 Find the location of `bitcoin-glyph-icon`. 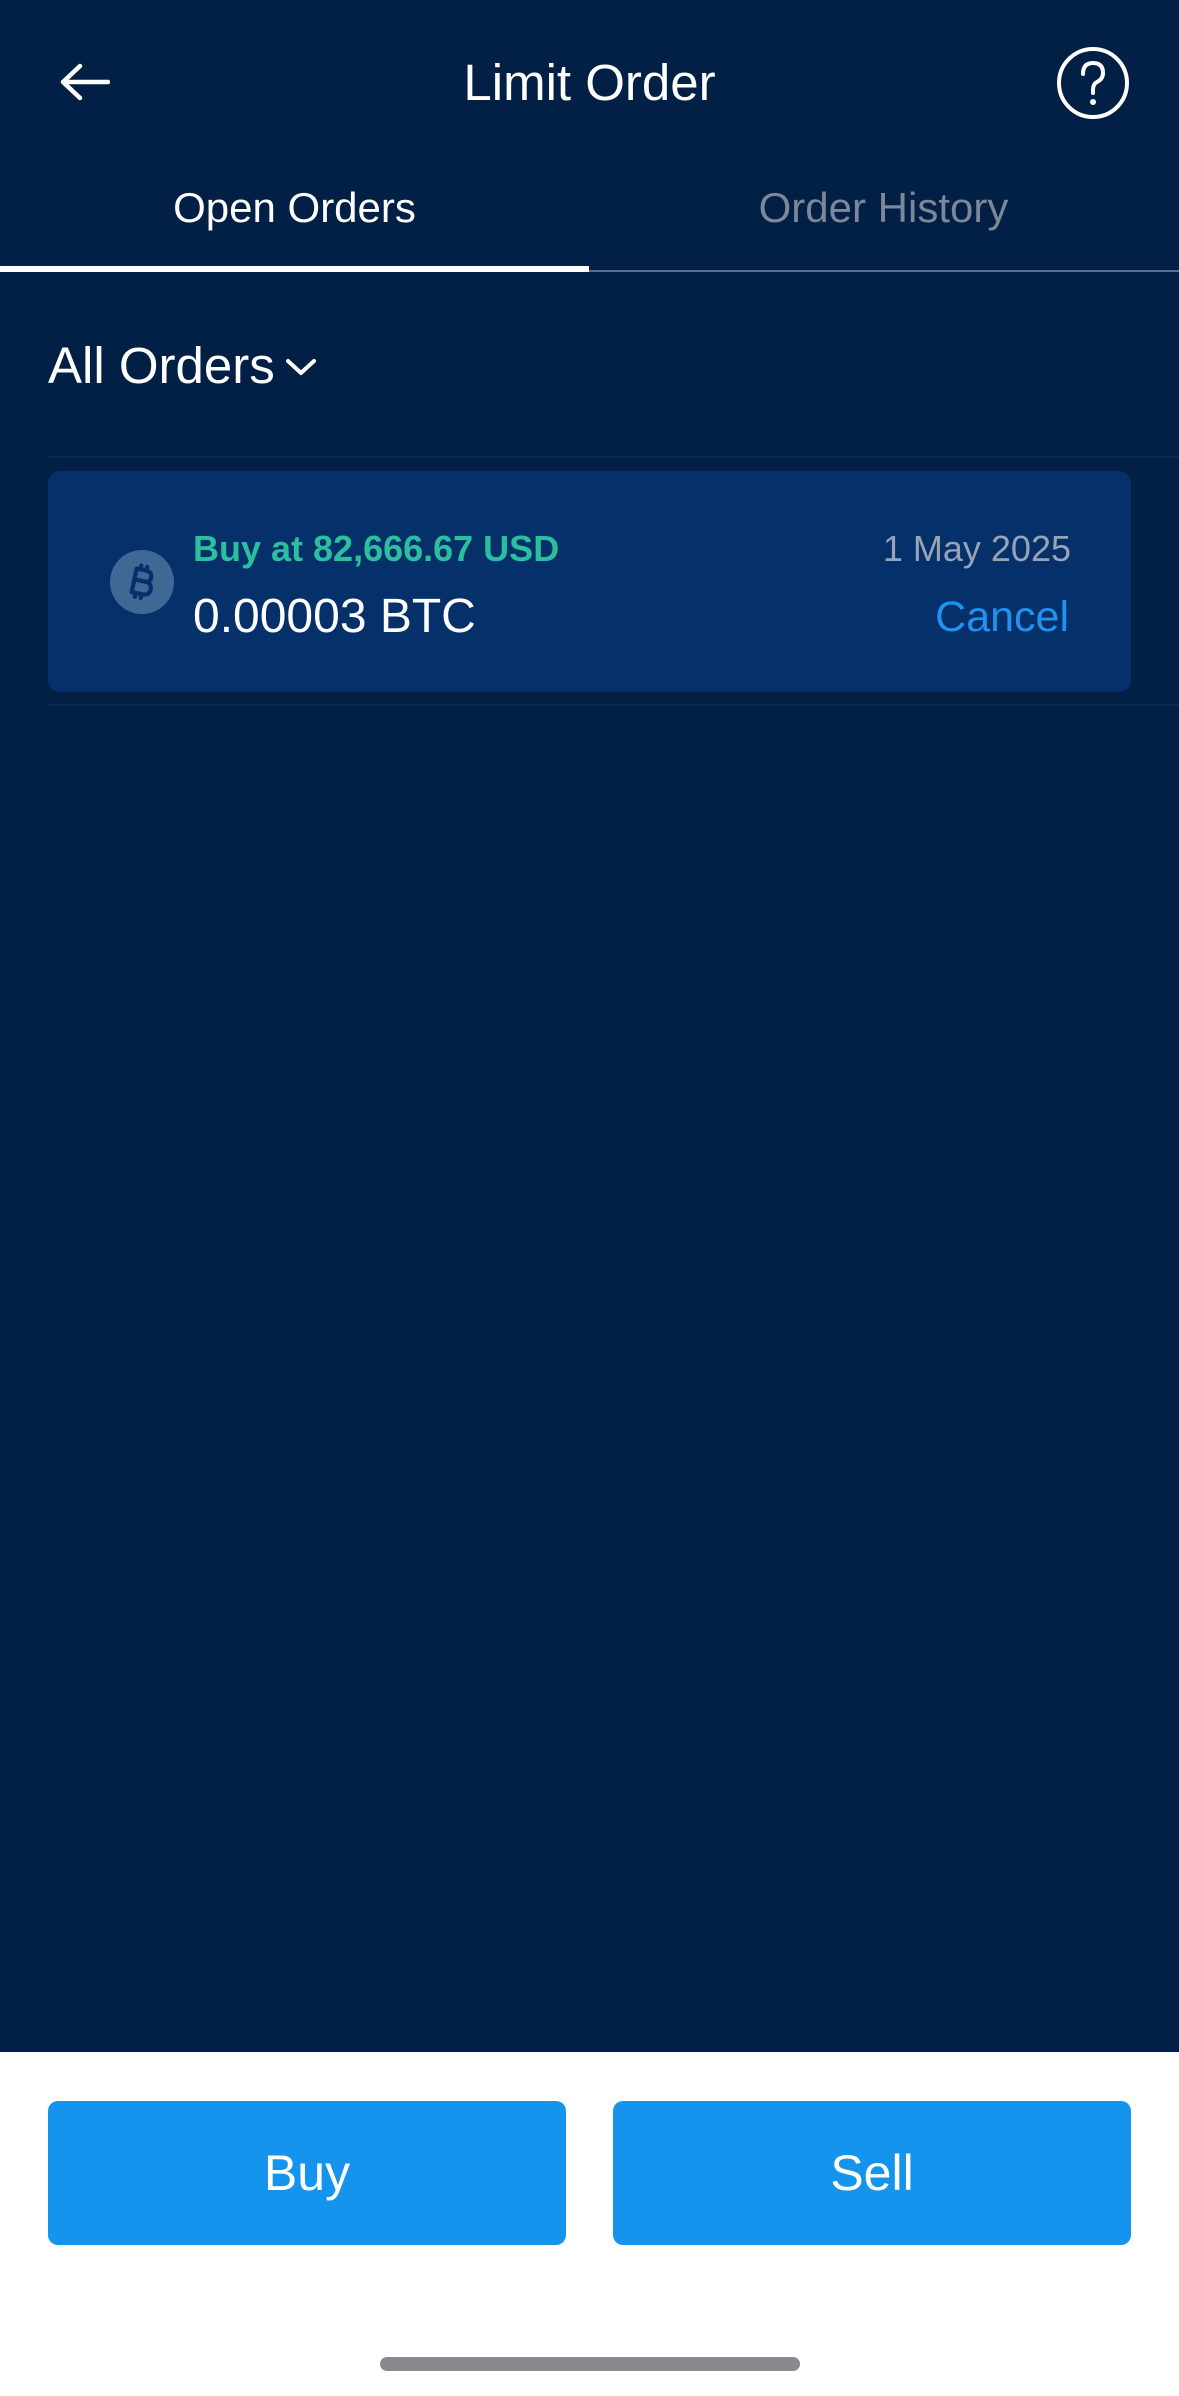

bitcoin-glyph-icon is located at coordinates (141, 582).